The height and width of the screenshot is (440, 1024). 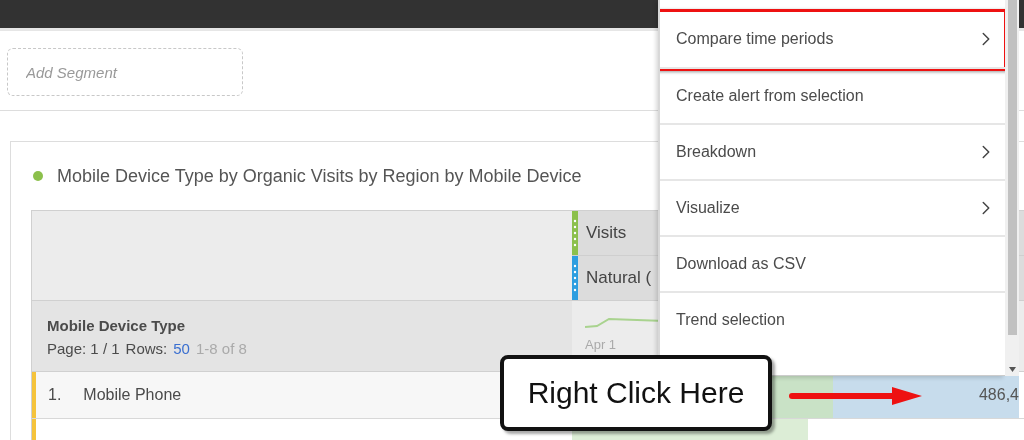 I want to click on row-number: 1., so click(x=55, y=395).